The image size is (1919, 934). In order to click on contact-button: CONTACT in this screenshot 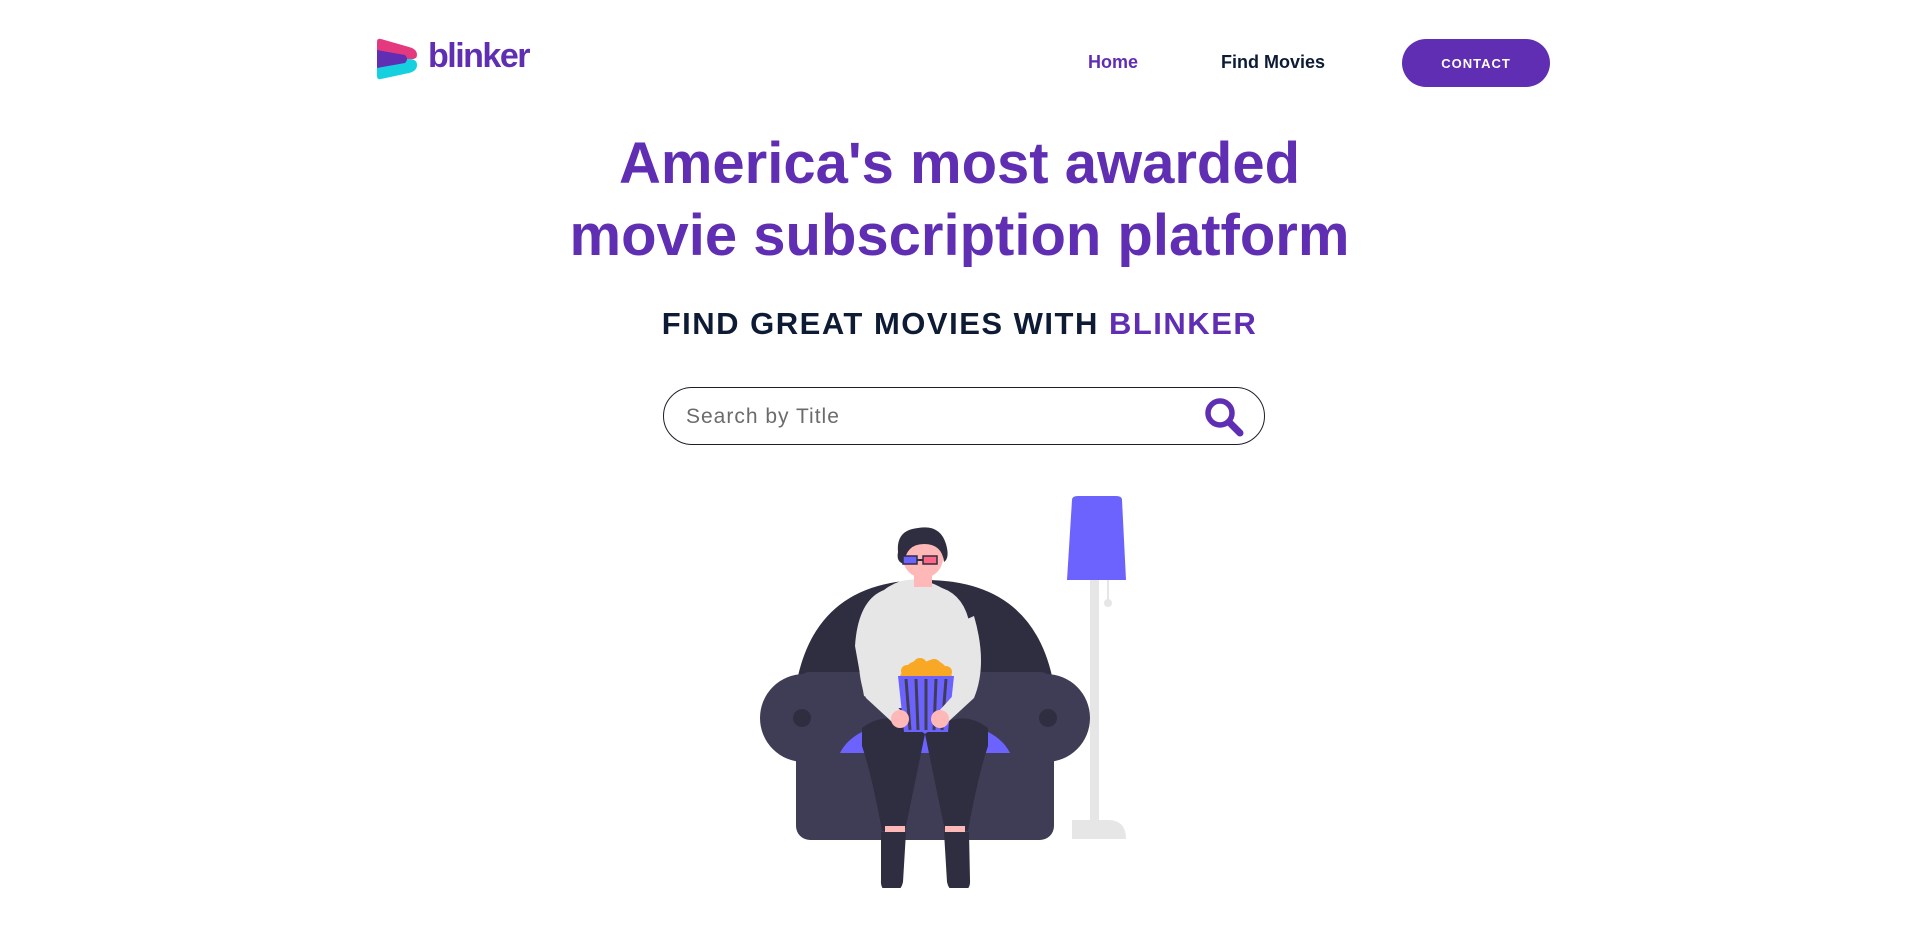, I will do `click(1476, 63)`.